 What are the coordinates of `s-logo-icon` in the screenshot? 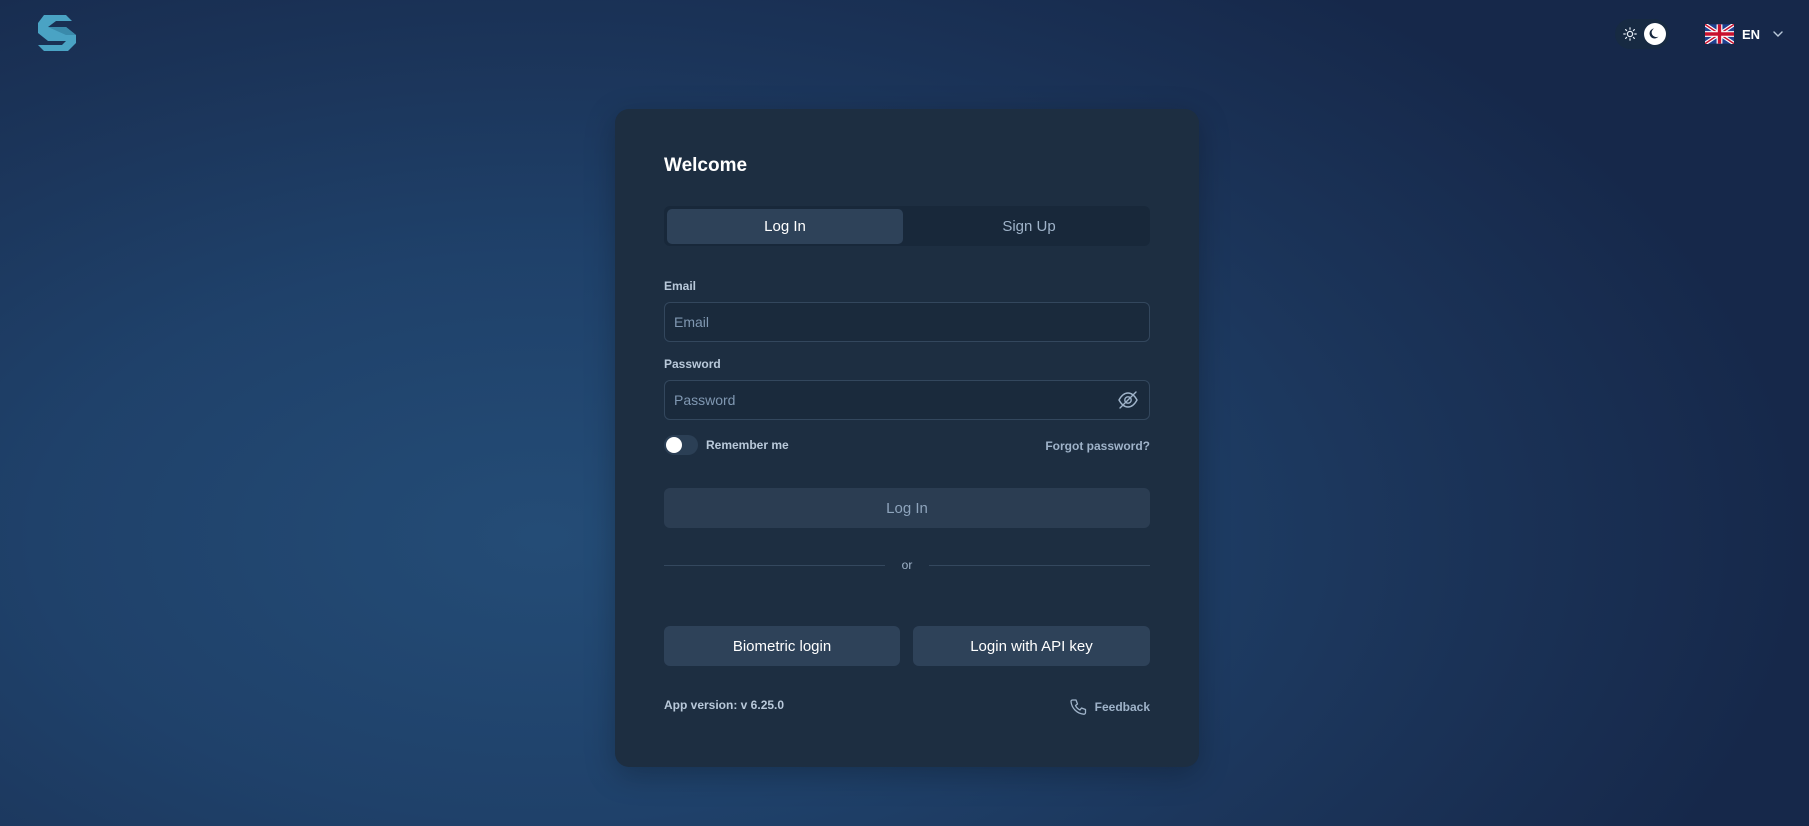 It's located at (58, 34).